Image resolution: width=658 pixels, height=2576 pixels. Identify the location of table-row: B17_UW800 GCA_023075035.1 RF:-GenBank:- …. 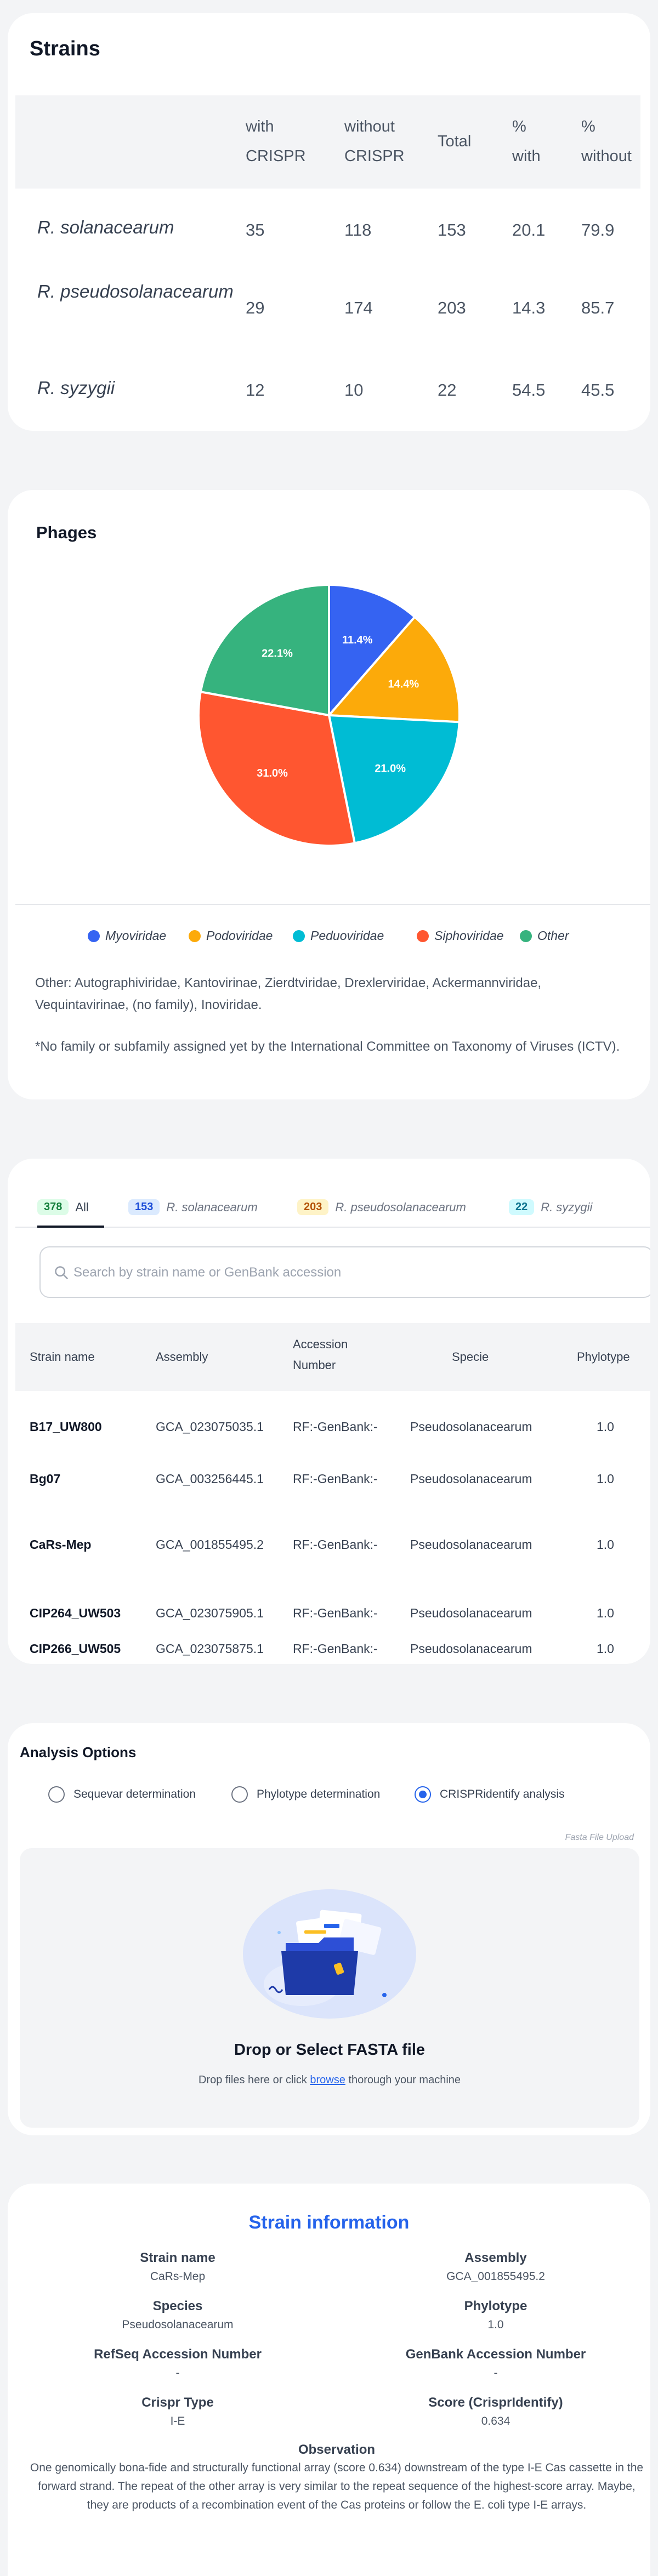
(332, 1427).